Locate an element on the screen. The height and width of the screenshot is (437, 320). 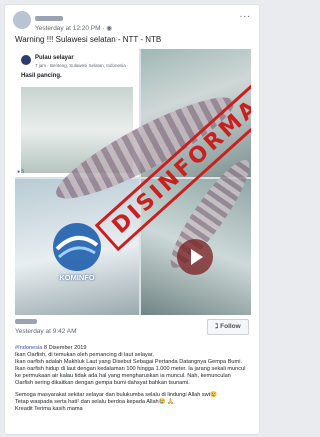
reaction-count: ● 5 is located at coordinates (21, 172).